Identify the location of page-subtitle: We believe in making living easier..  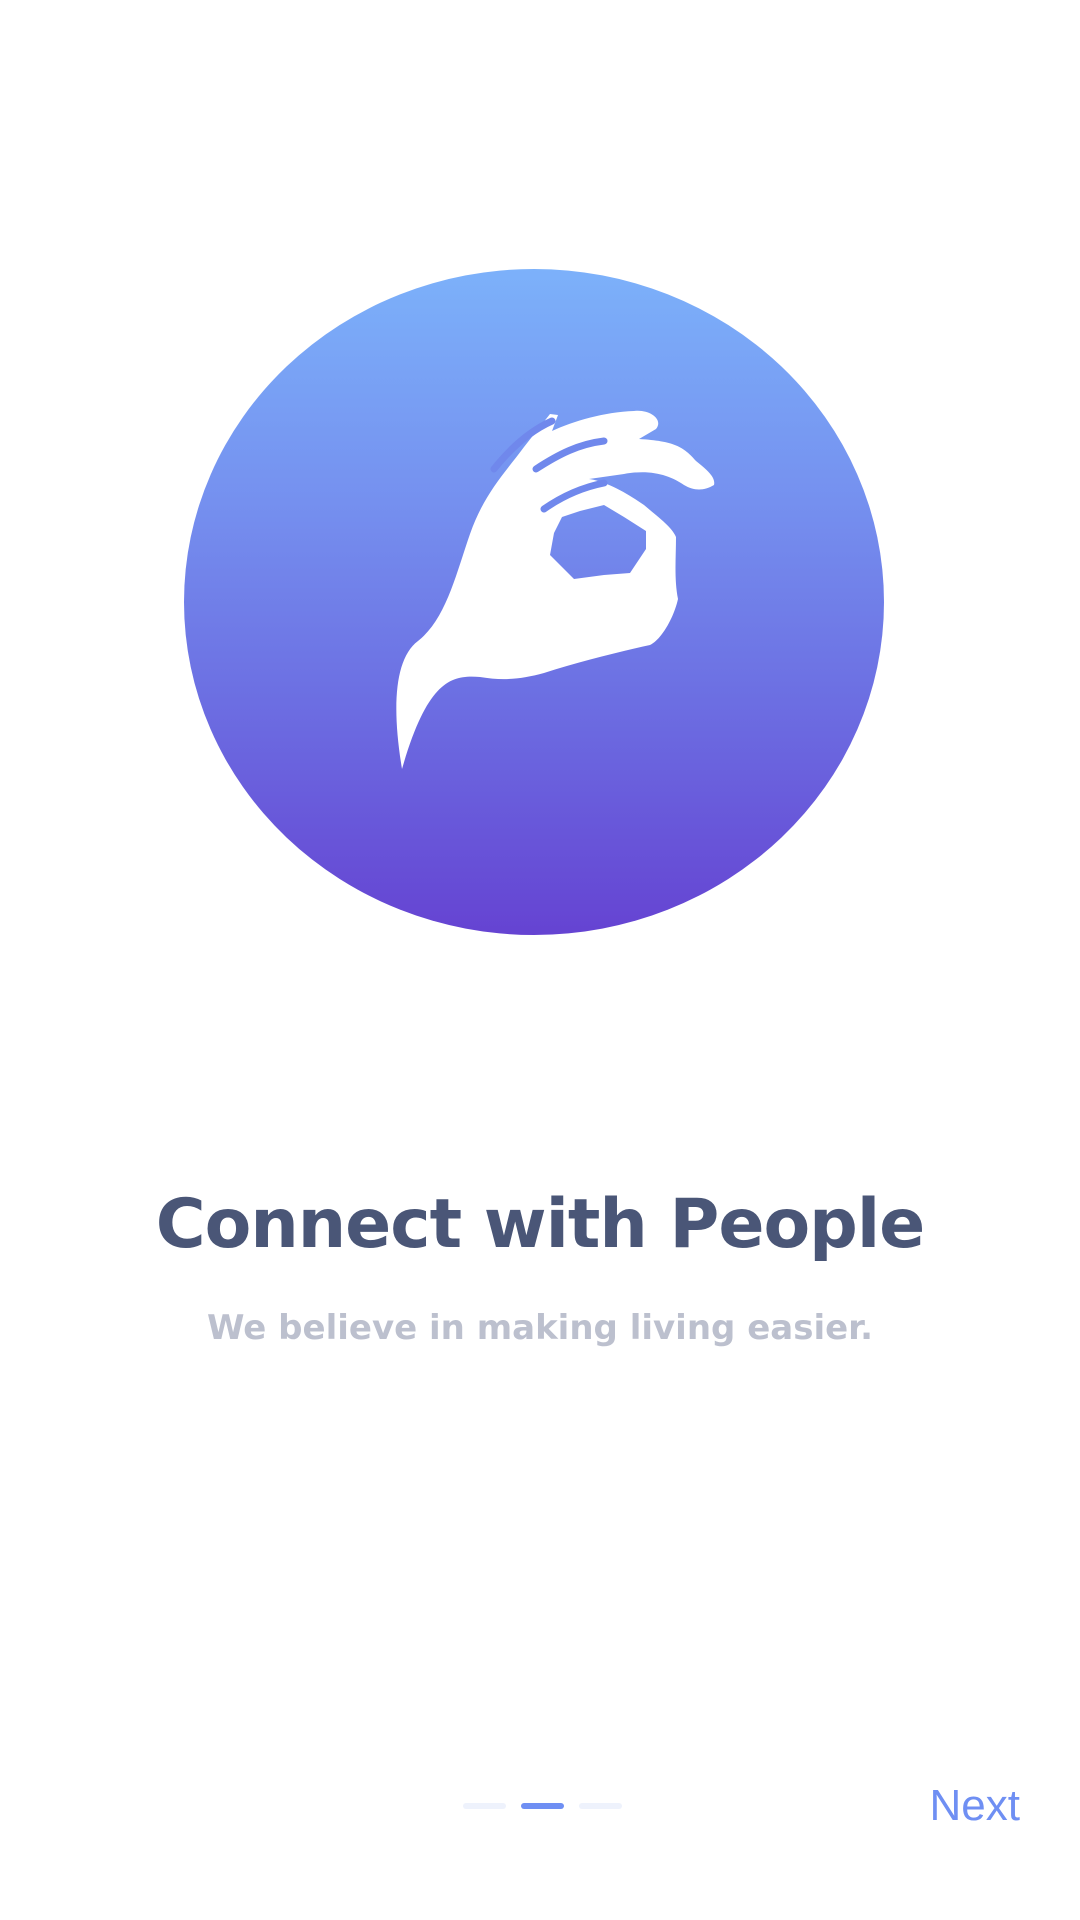
(540, 1328).